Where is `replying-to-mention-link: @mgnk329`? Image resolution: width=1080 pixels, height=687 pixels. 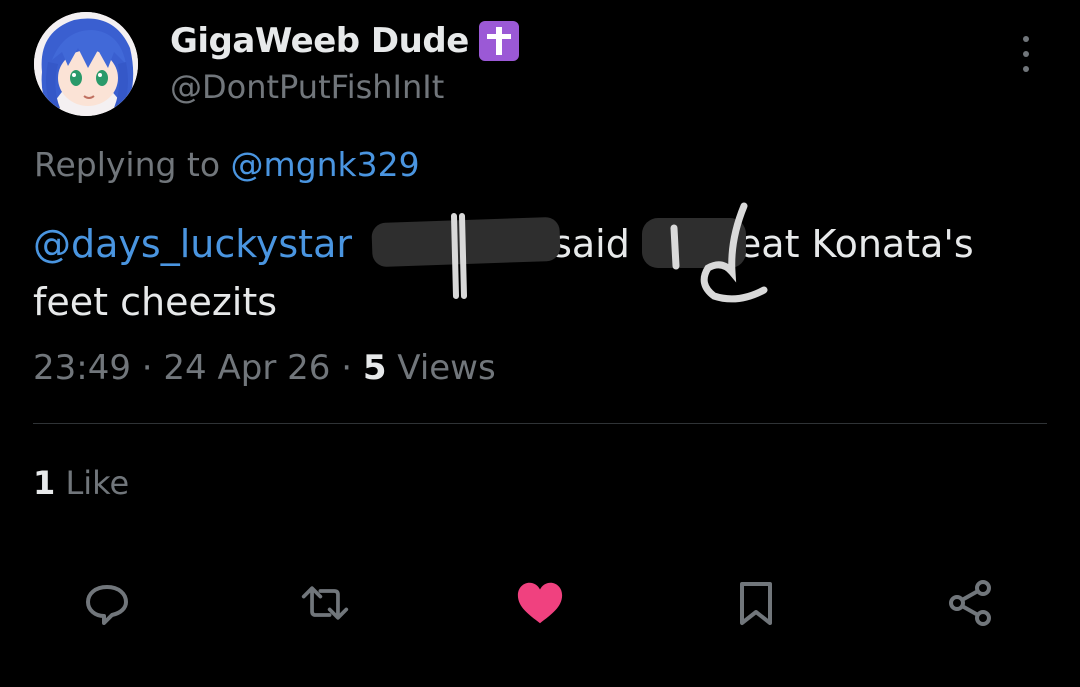 replying-to-mention-link: @mgnk329 is located at coordinates (325, 164).